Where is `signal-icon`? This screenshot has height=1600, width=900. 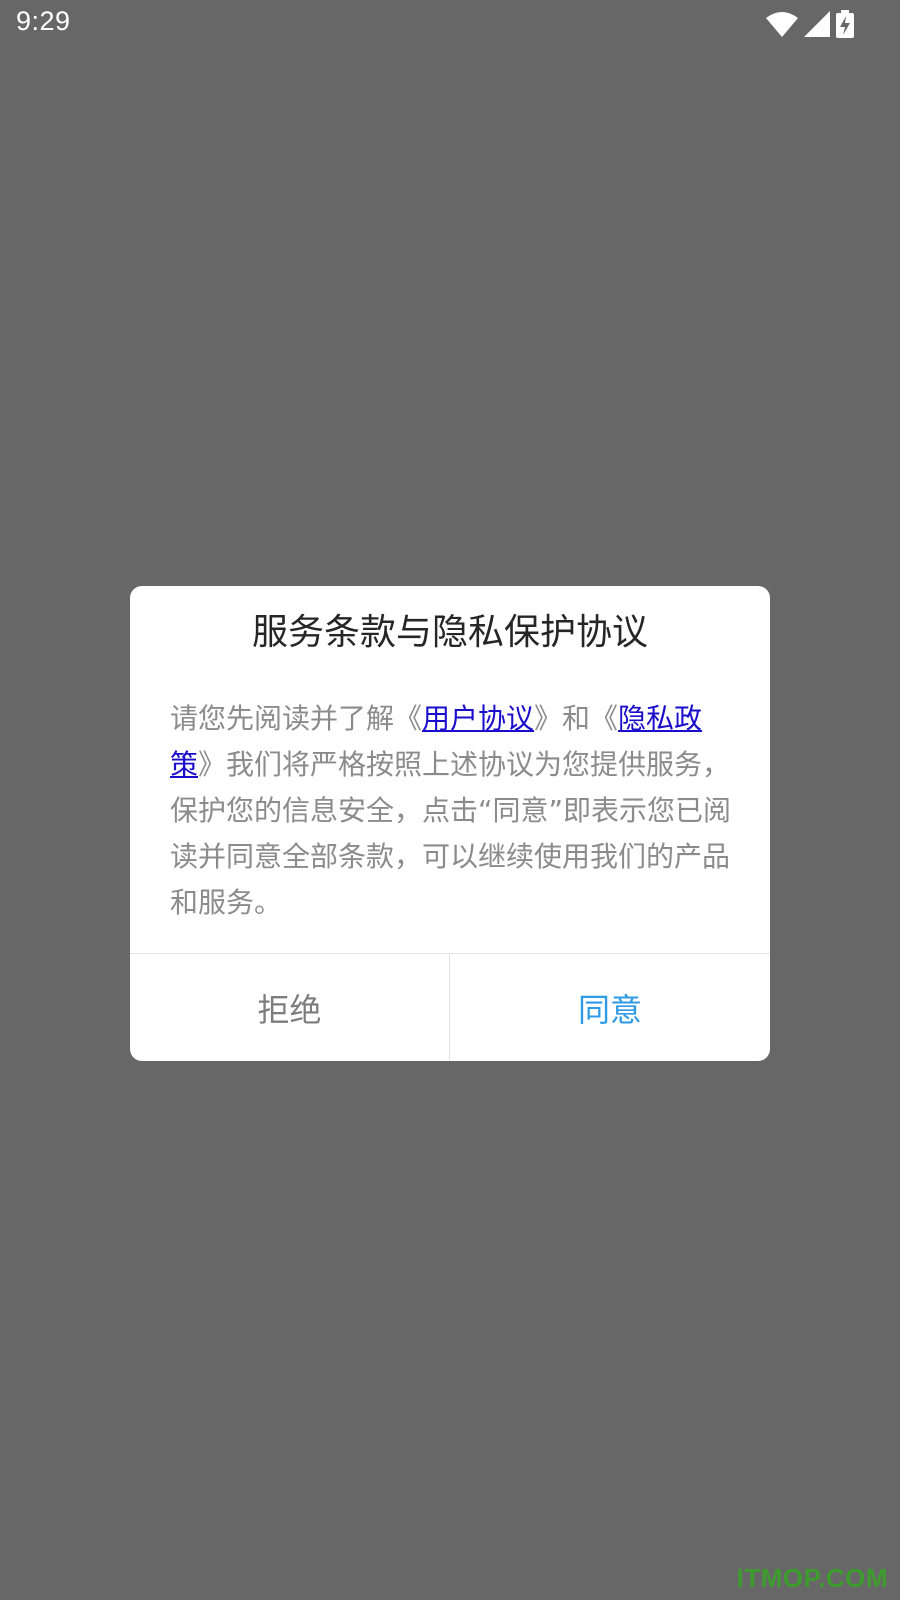
signal-icon is located at coordinates (817, 24).